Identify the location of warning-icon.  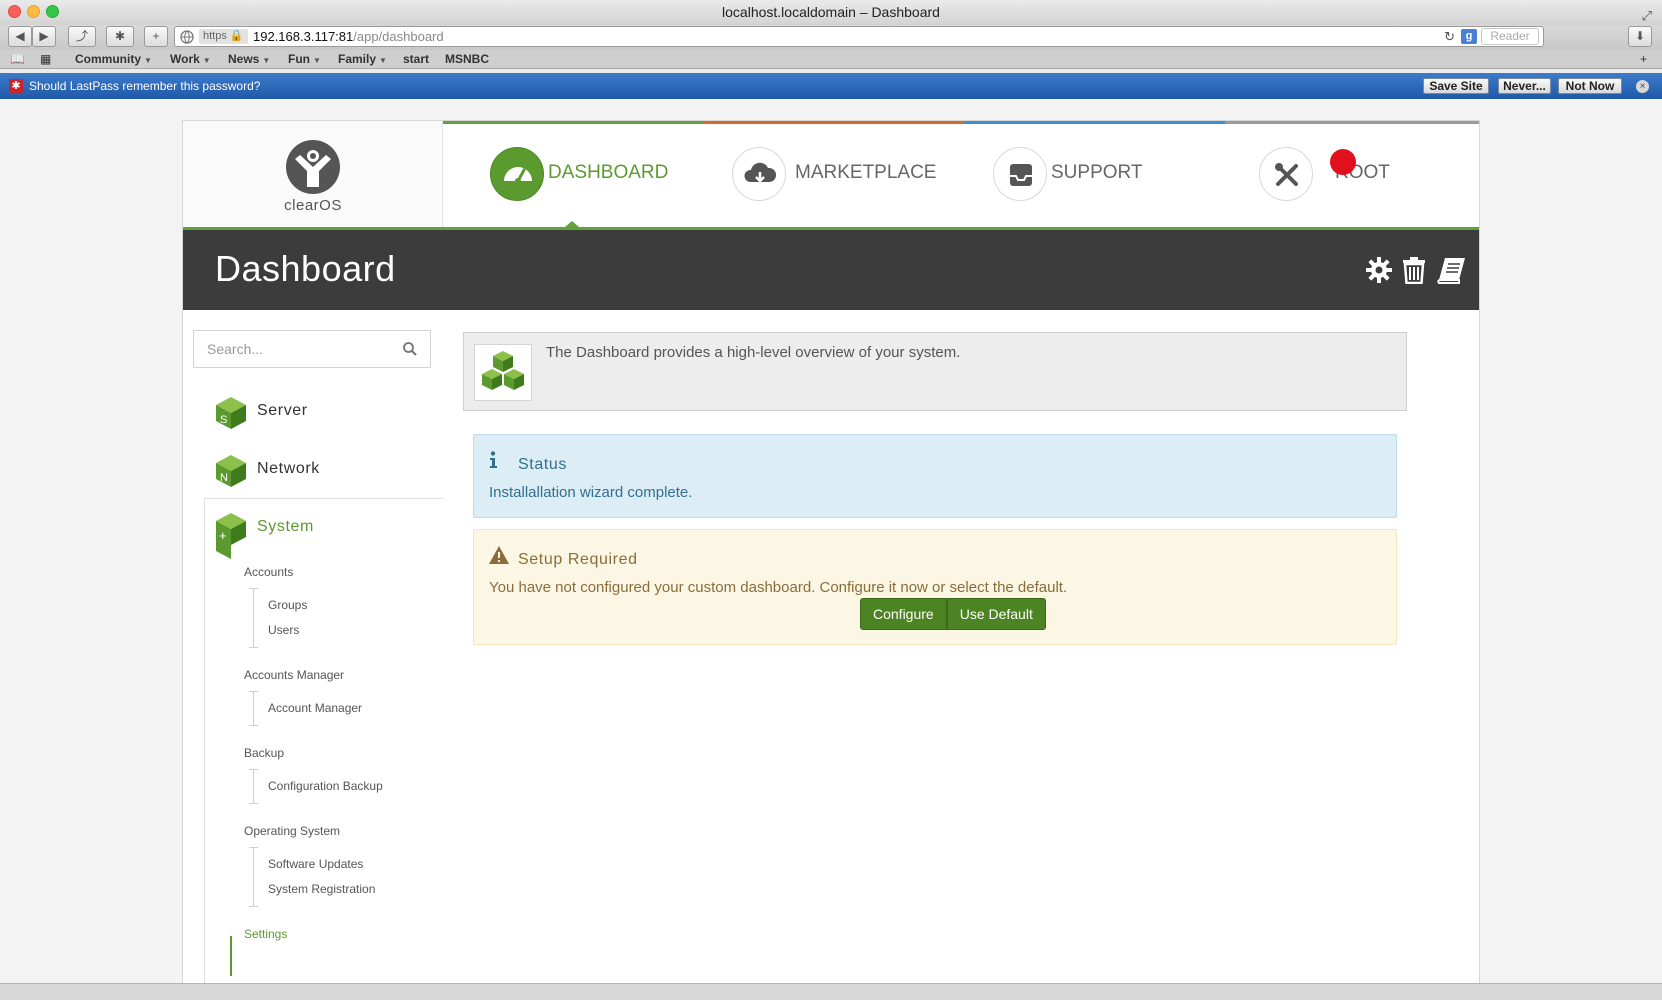
(499, 555).